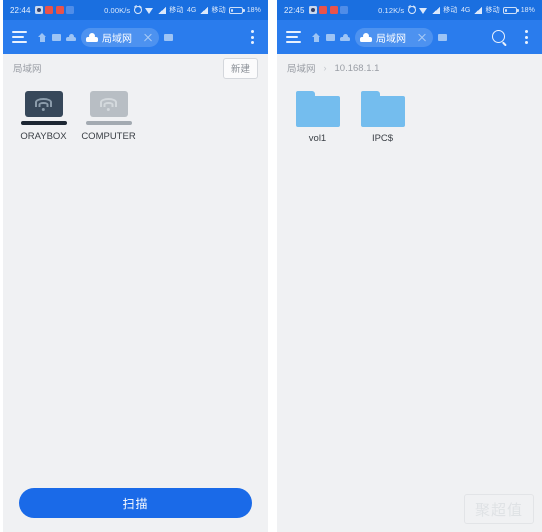 Image resolution: width=542 pixels, height=532 pixels. I want to click on list-item: ORAYBOX, so click(43, 117).